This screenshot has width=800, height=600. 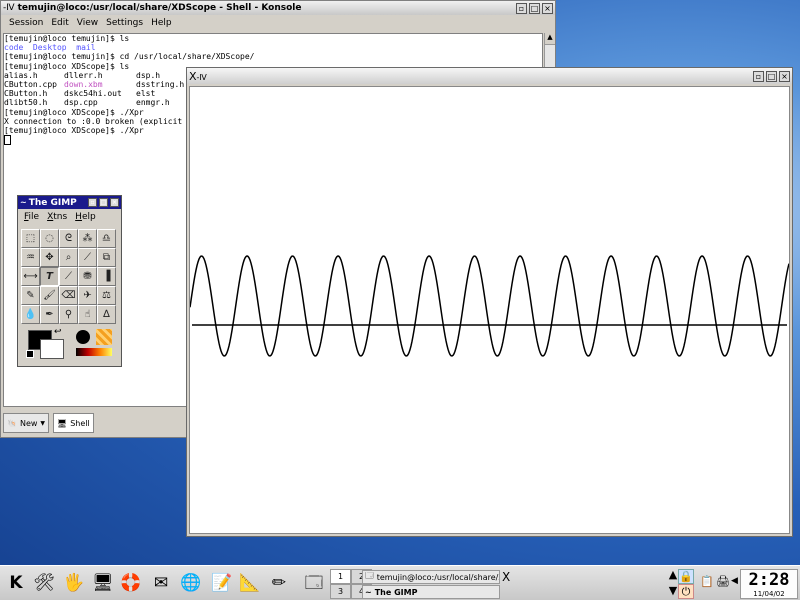 I want to click on move-icon: ✥, so click(x=49, y=257).